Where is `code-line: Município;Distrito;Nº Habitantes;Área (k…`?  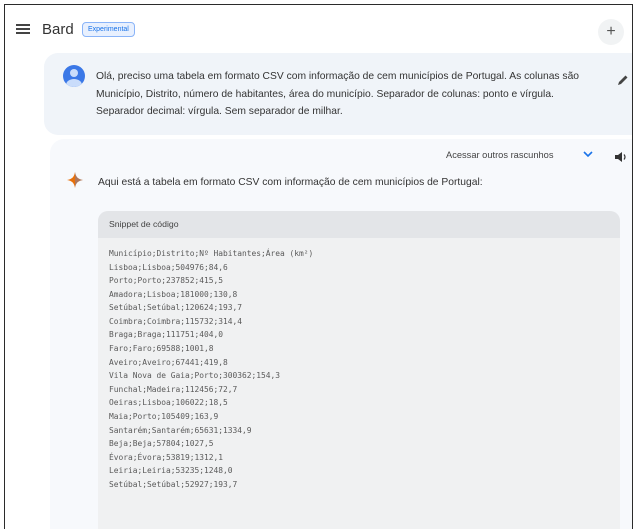 code-line: Município;Distrito;Nº Habitantes;Área (k… is located at coordinates (211, 253).